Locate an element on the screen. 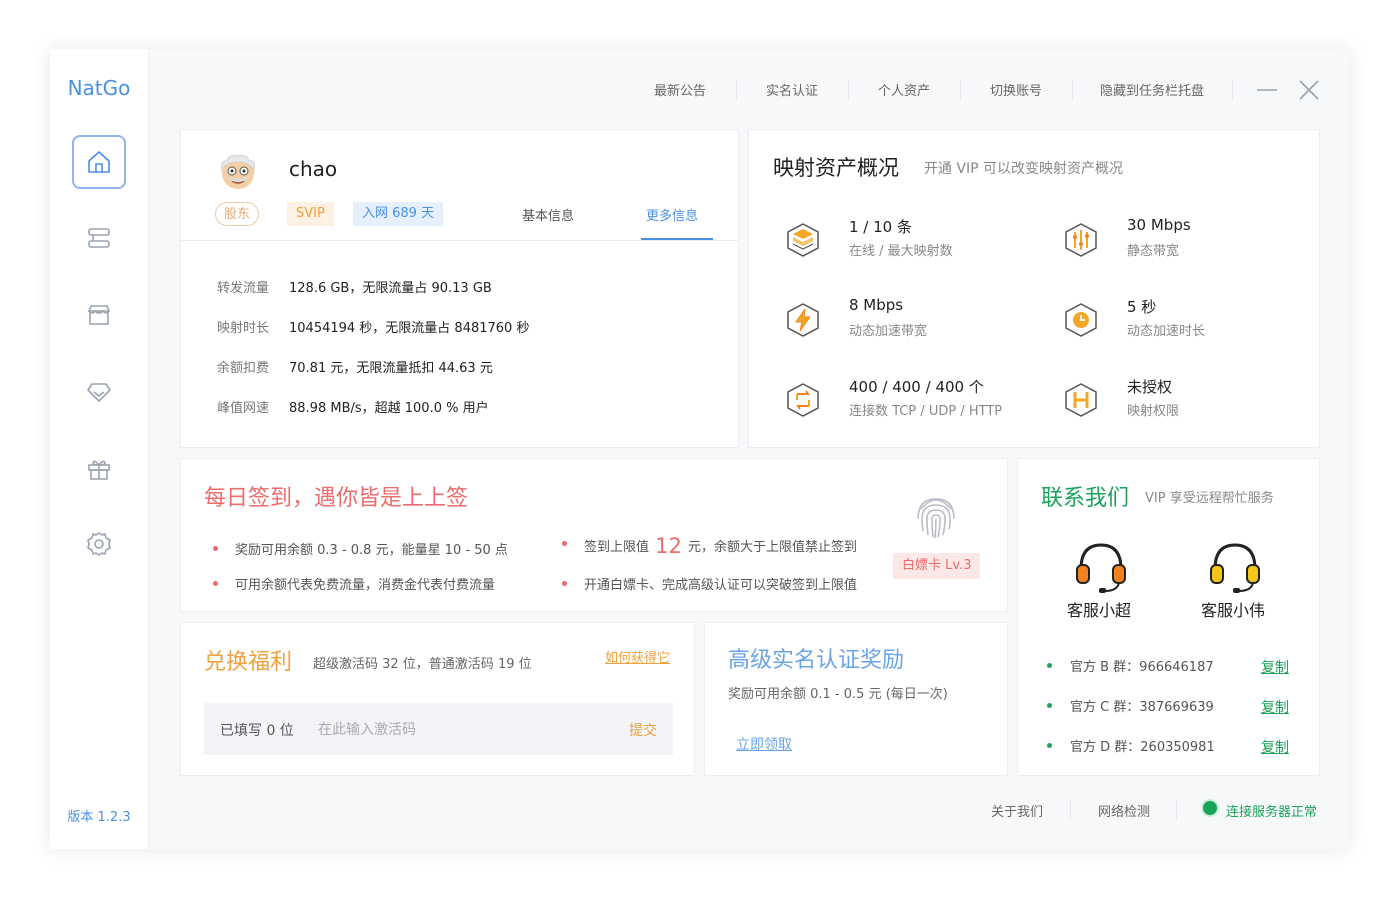  info-label: 余额扣费 is located at coordinates (243, 368).